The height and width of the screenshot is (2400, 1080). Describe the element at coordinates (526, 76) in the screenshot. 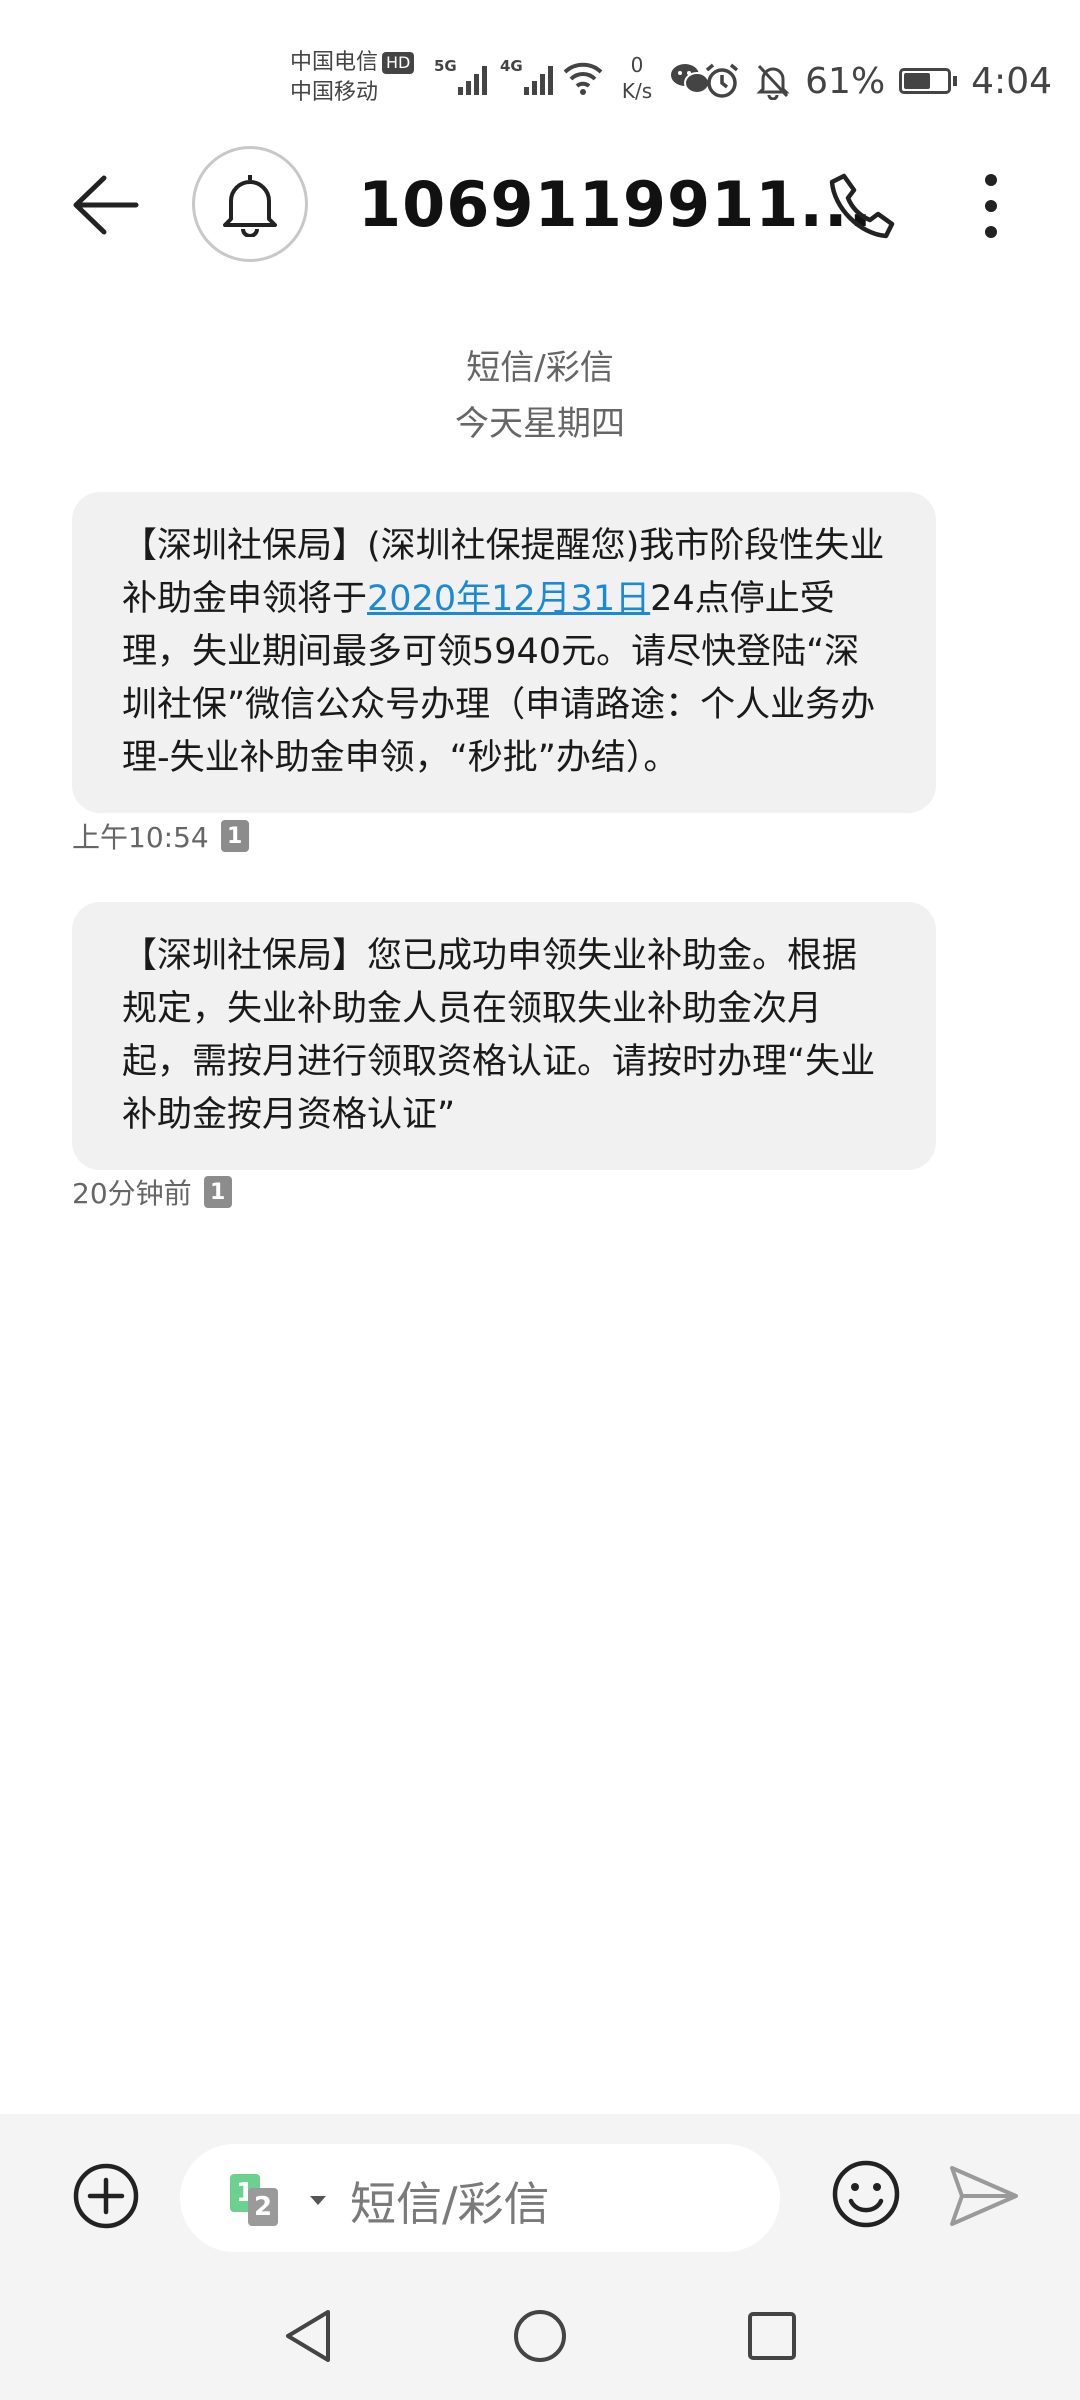

I see `signal-4g-icon: 4G` at that location.